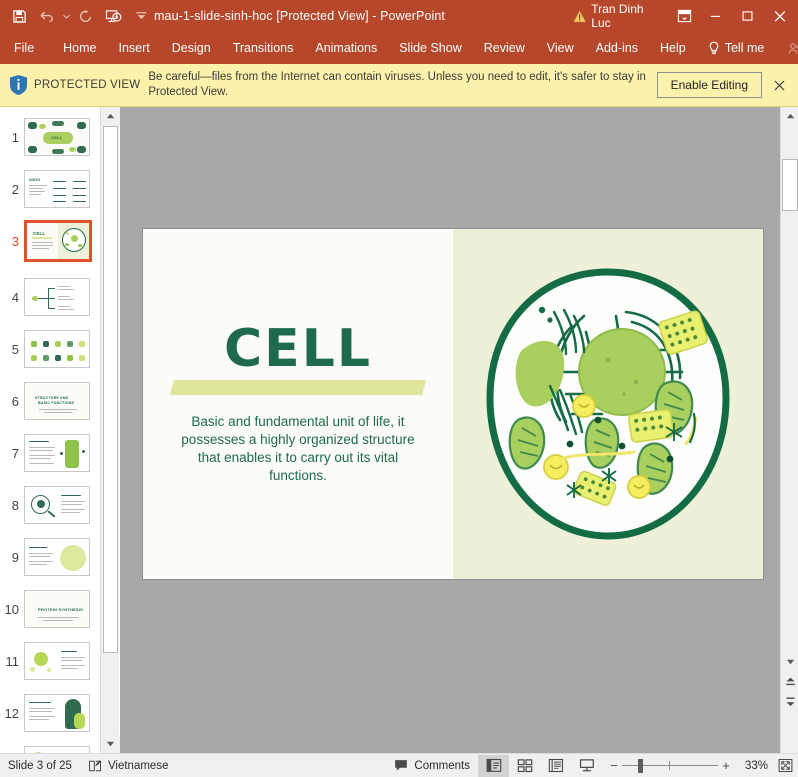 The width and height of the screenshot is (798, 777). I want to click on zoom-in-button: +, so click(726, 765).